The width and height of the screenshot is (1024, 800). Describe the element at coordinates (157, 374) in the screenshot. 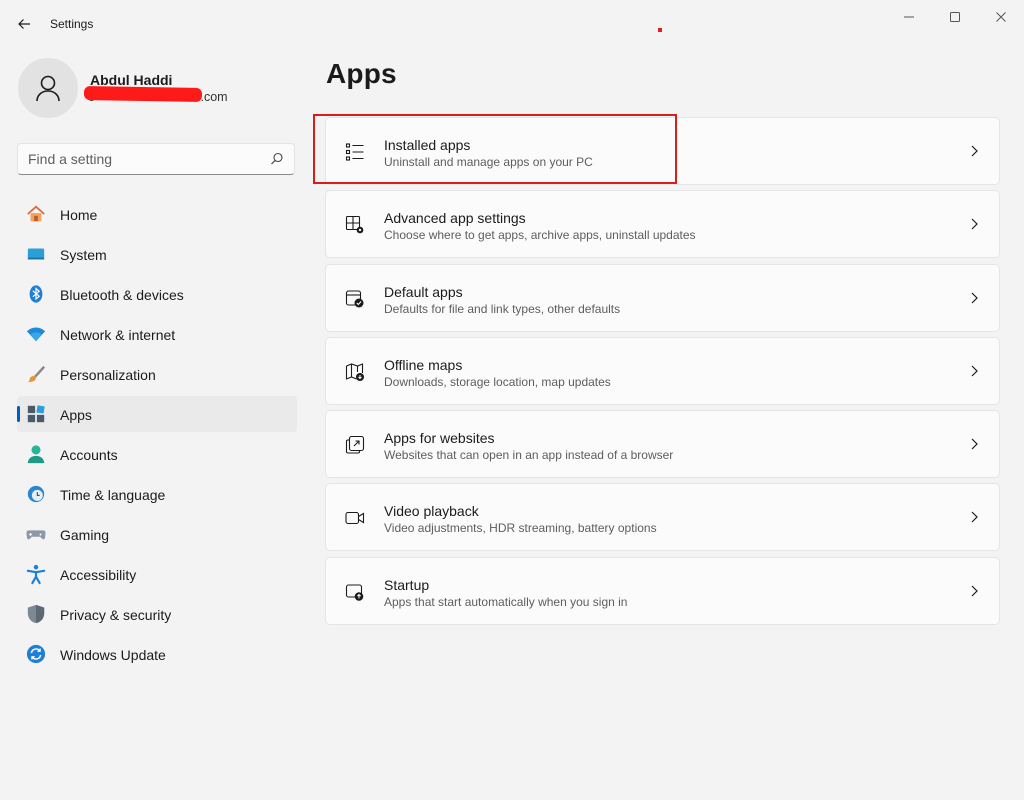

I see `sidebar-item-personalization: Personalization` at that location.